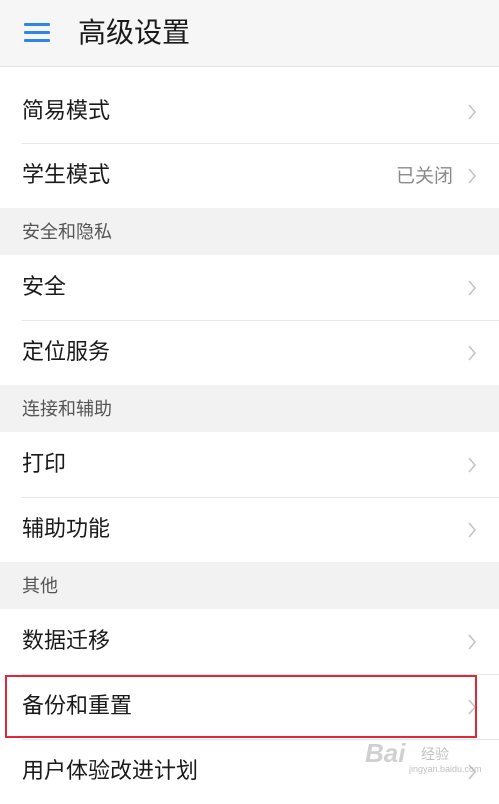 This screenshot has width=499, height=804. I want to click on settings-item-simple-mode: 简易模式, so click(249, 112).